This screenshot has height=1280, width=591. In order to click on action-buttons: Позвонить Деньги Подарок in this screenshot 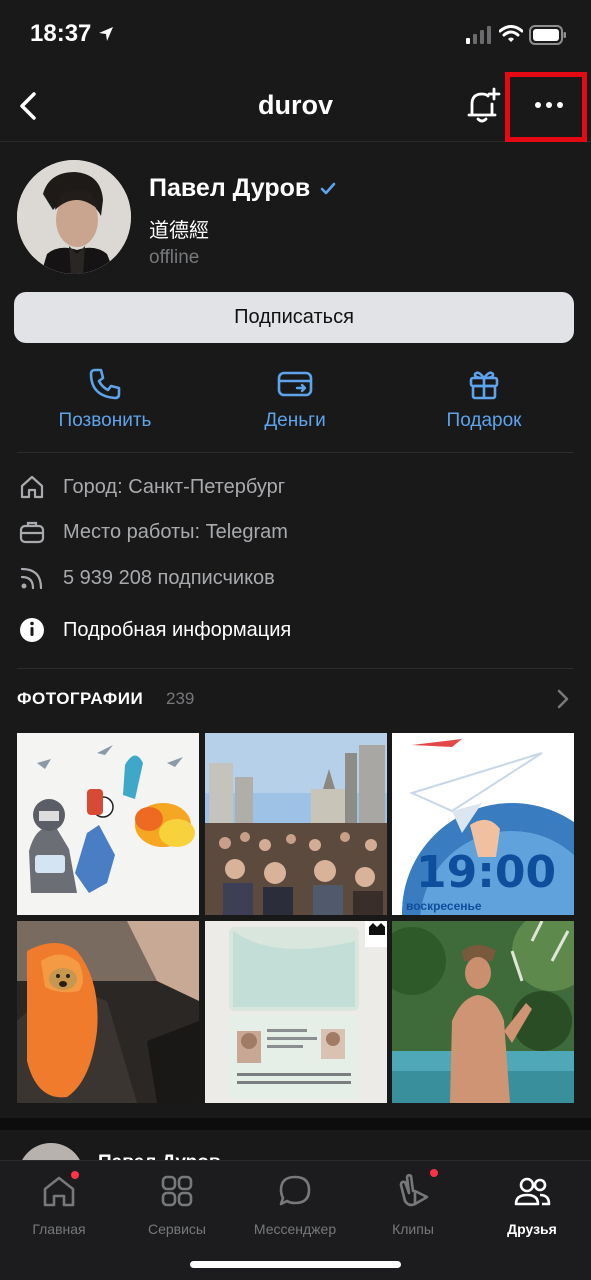, I will do `click(295, 401)`.